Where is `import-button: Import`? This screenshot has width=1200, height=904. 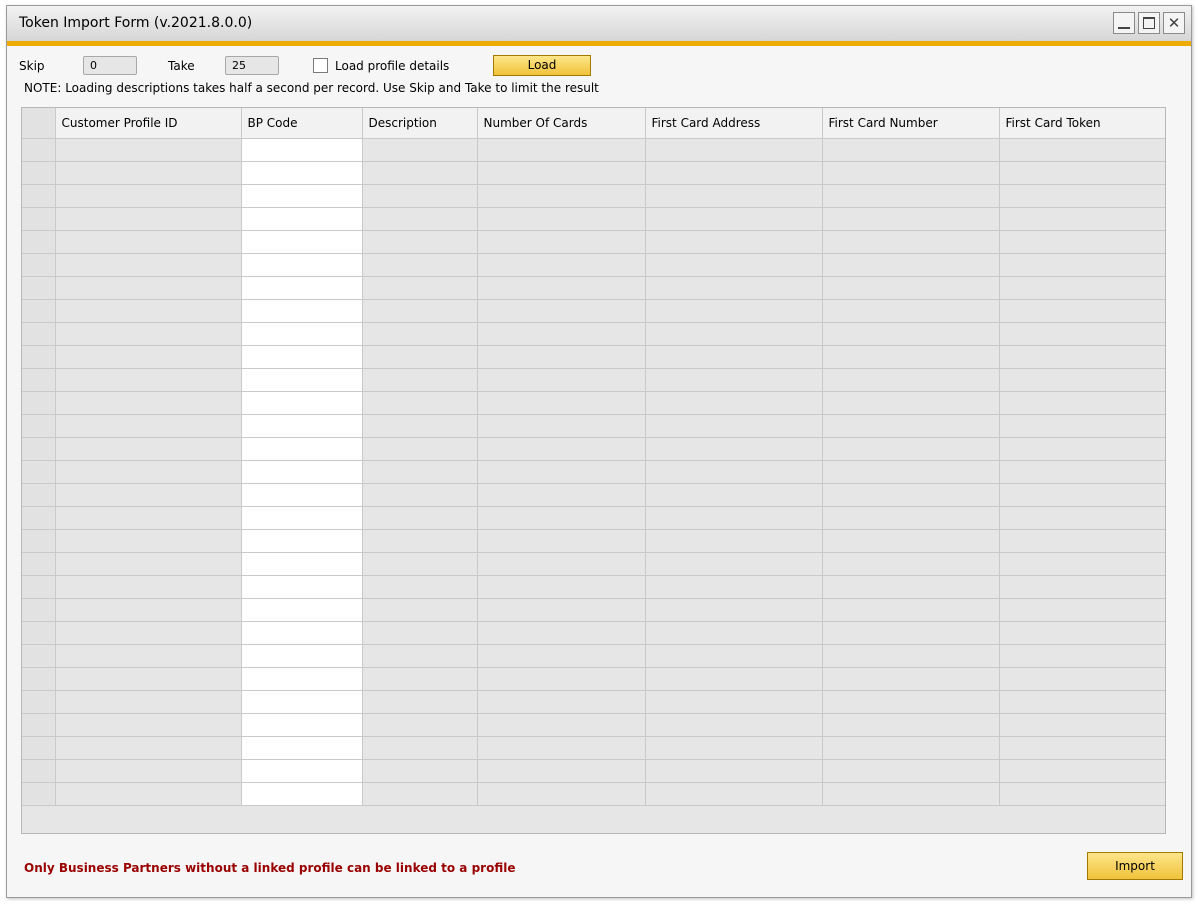 import-button: Import is located at coordinates (1135, 866).